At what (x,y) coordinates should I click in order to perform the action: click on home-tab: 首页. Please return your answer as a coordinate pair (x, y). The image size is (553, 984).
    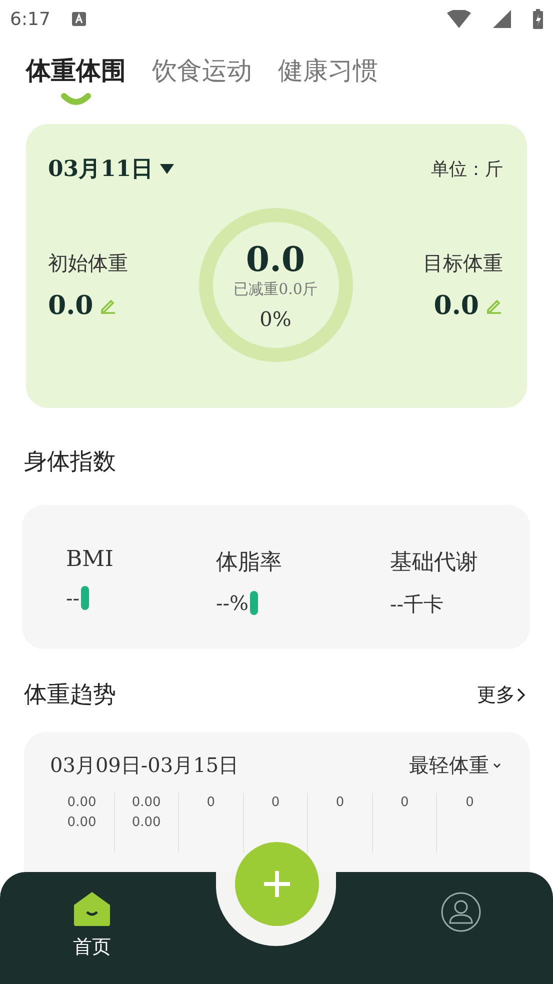
    Looking at the image, I should click on (92, 928).